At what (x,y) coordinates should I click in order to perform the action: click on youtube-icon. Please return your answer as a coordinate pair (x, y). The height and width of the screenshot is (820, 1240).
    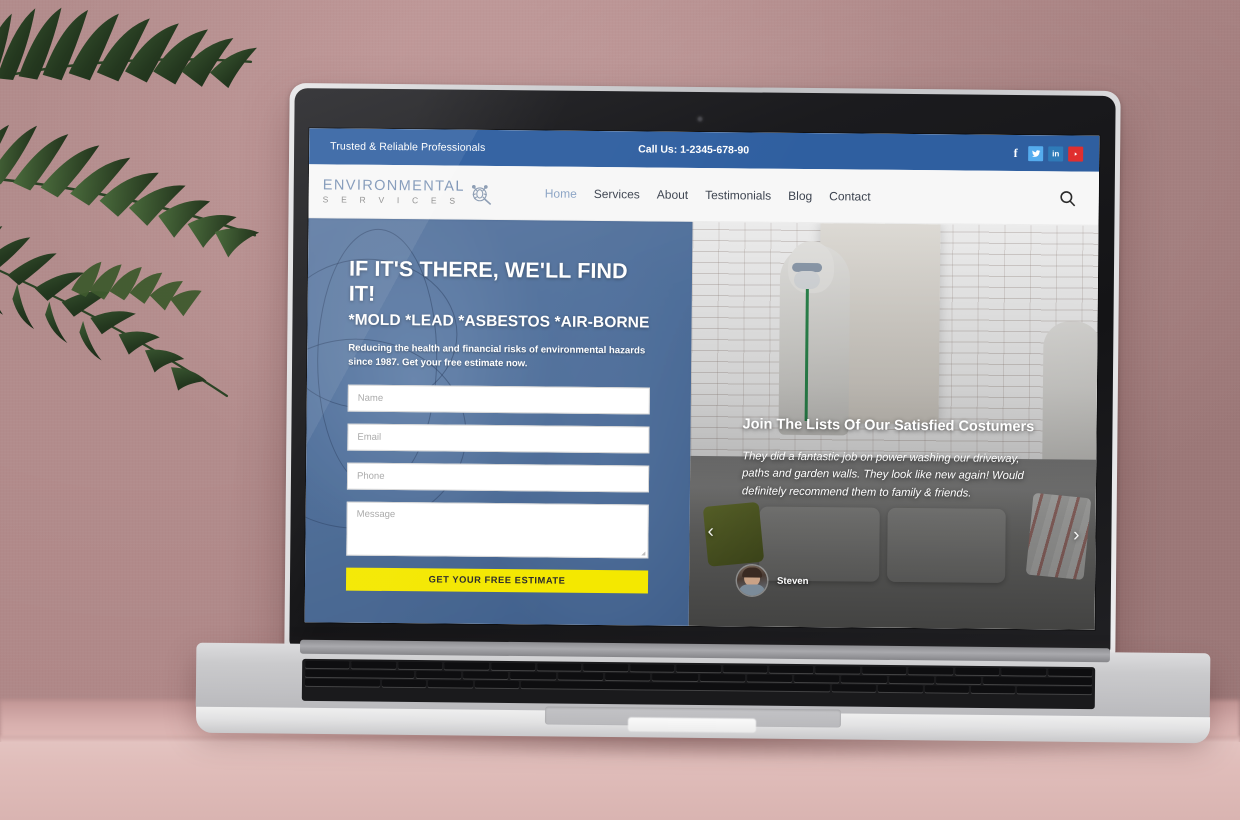
    Looking at the image, I should click on (1076, 154).